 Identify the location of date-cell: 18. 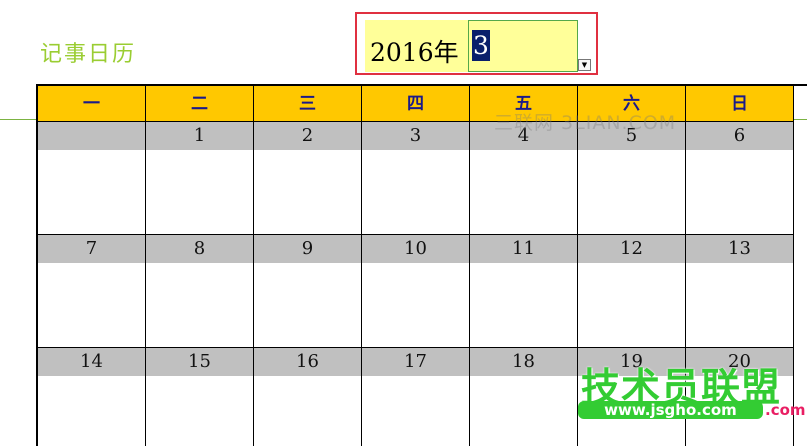
(524, 362).